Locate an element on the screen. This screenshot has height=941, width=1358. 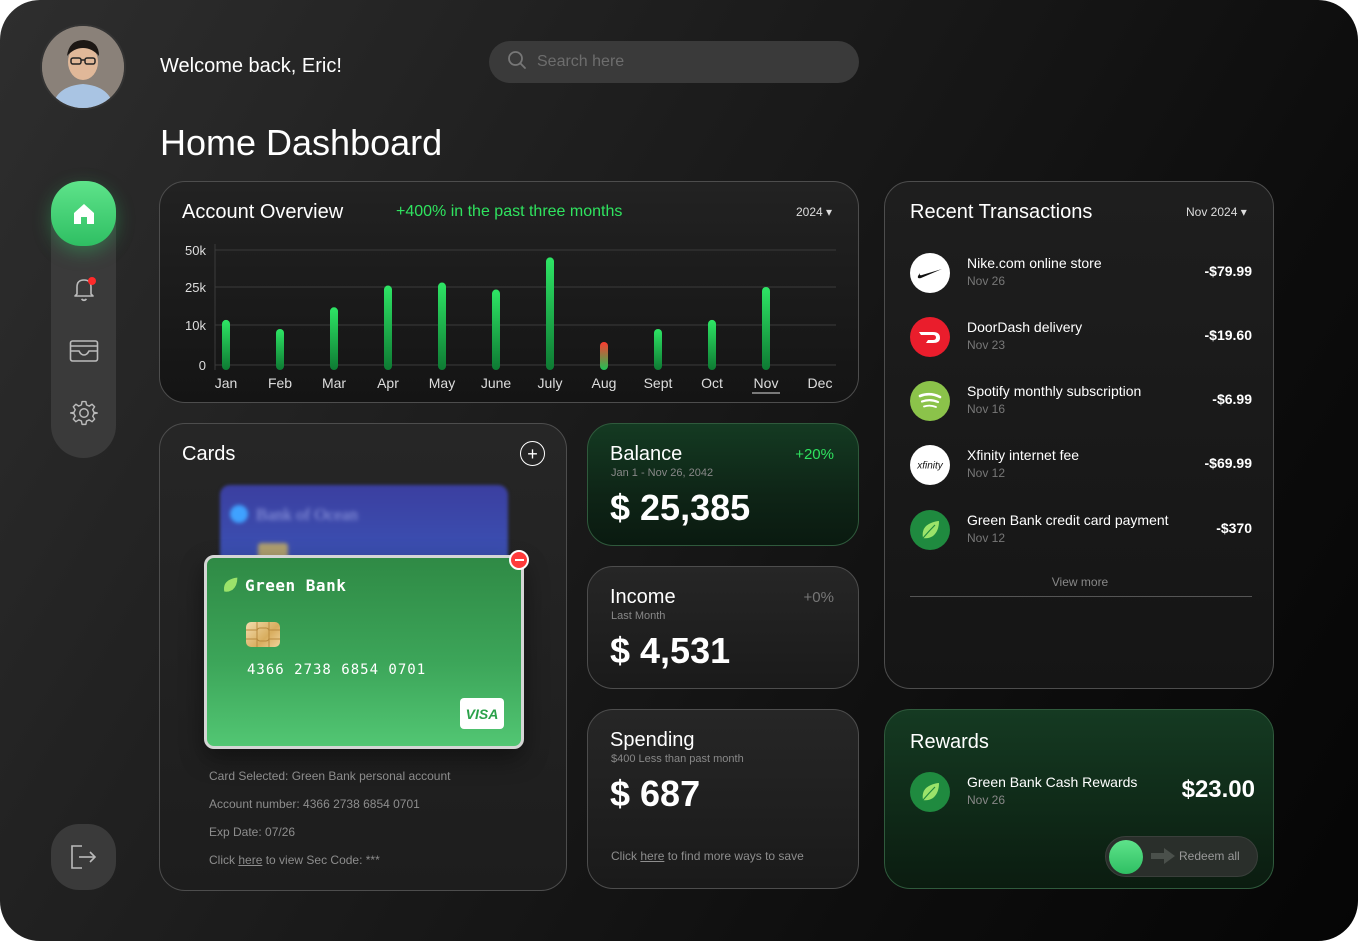
transaction-date: Nov 26 is located at coordinates (986, 281).